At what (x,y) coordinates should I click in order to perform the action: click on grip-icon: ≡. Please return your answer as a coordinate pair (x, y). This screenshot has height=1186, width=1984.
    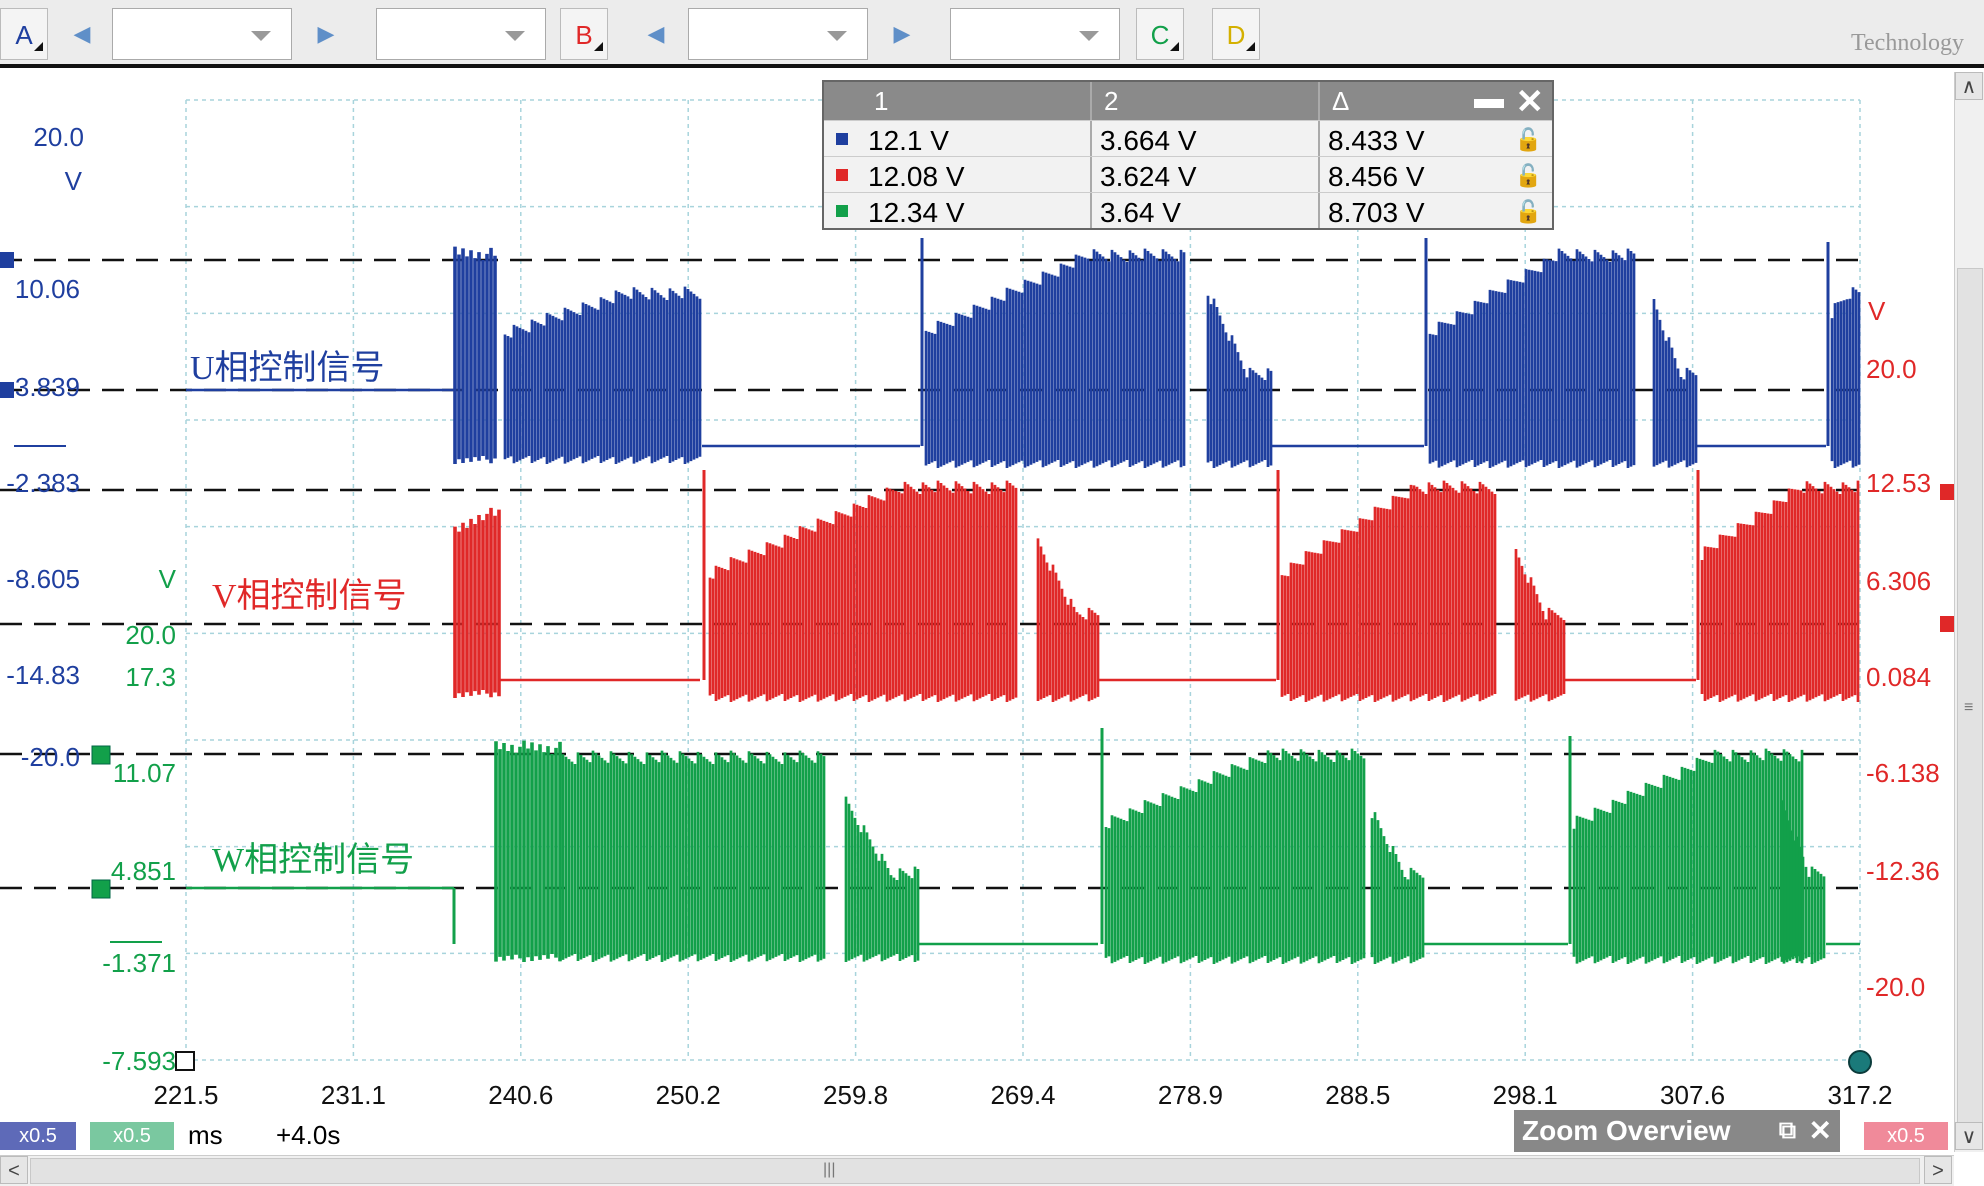
    Looking at the image, I should click on (1969, 707).